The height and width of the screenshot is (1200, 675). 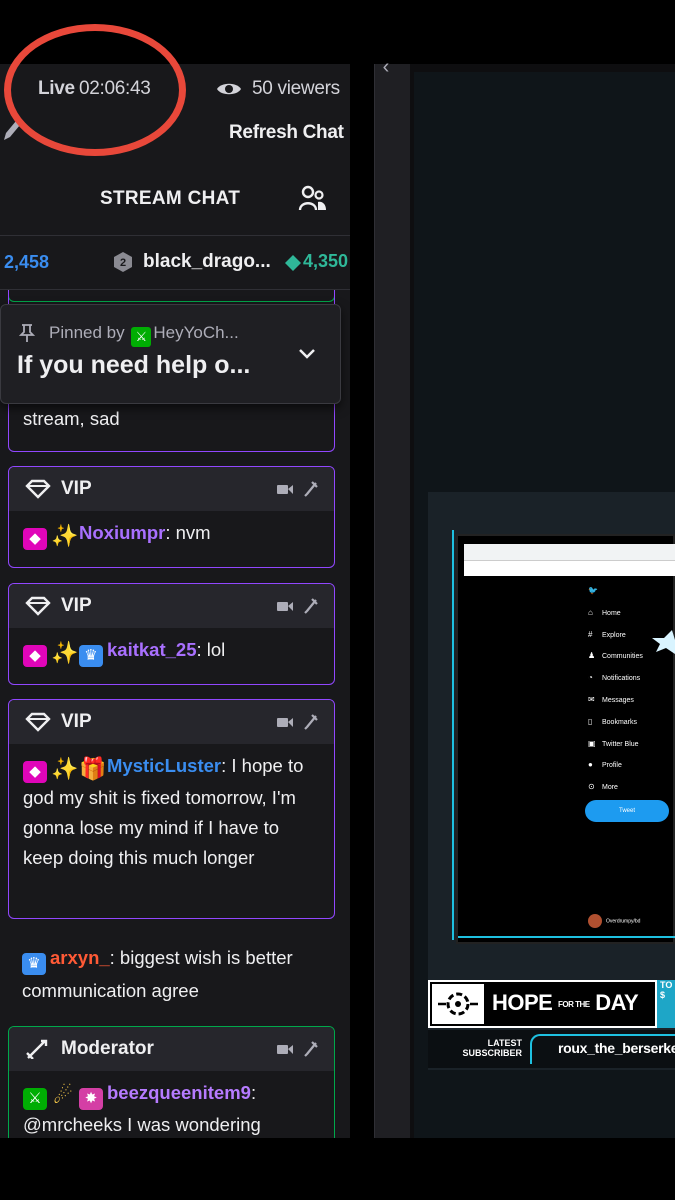 What do you see at coordinates (595, 921) in the screenshot?
I see `avatar` at bounding box center [595, 921].